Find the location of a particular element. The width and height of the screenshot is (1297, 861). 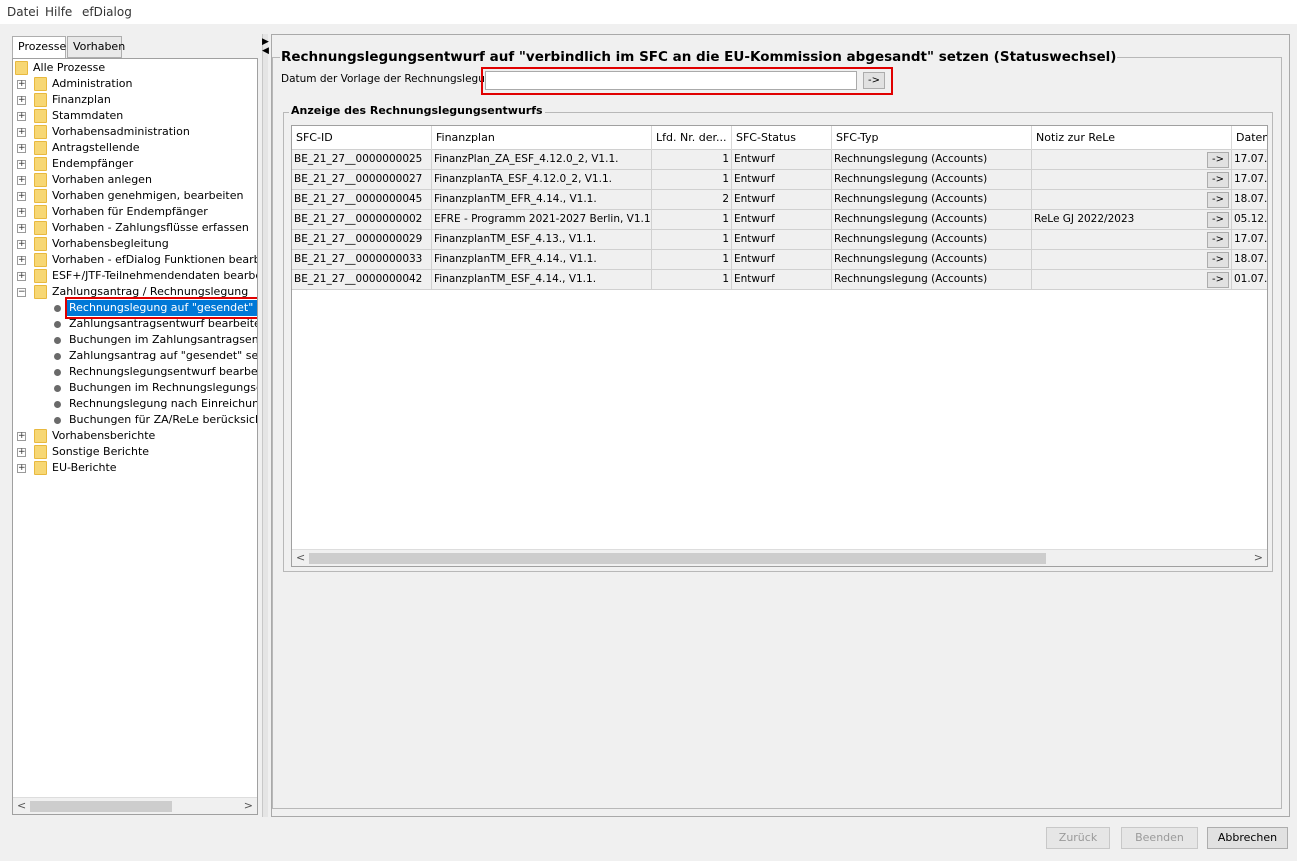

tab-prozesse: Prozesse is located at coordinates (39, 47).